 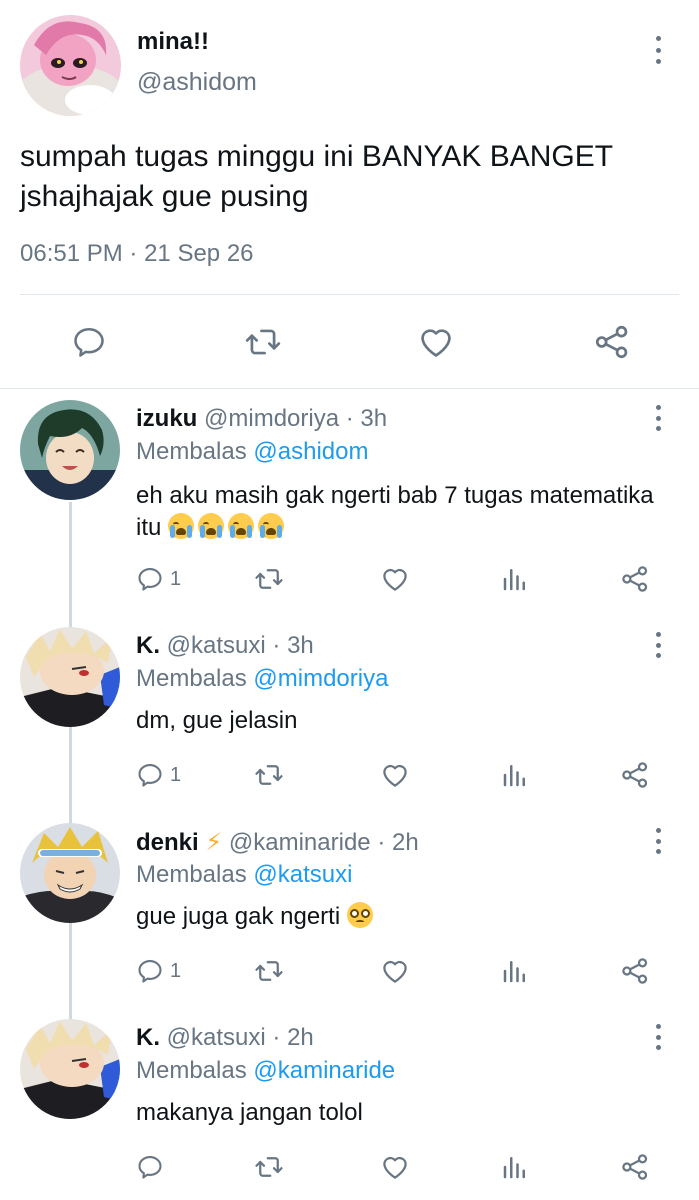 I want to click on reply-text-body: gue juga gak ngerti, so click(x=238, y=916).